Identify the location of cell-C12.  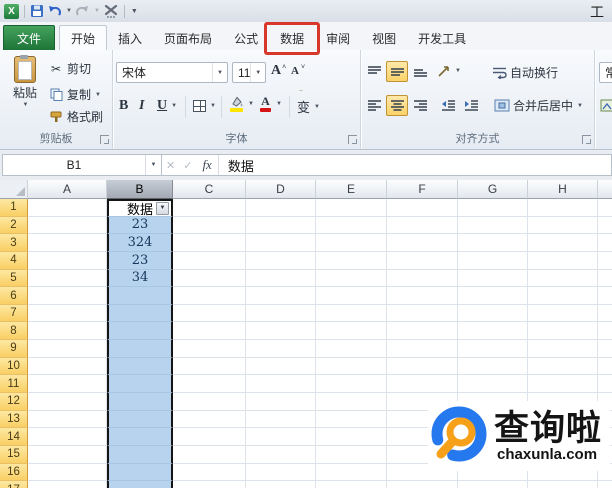
(209, 402).